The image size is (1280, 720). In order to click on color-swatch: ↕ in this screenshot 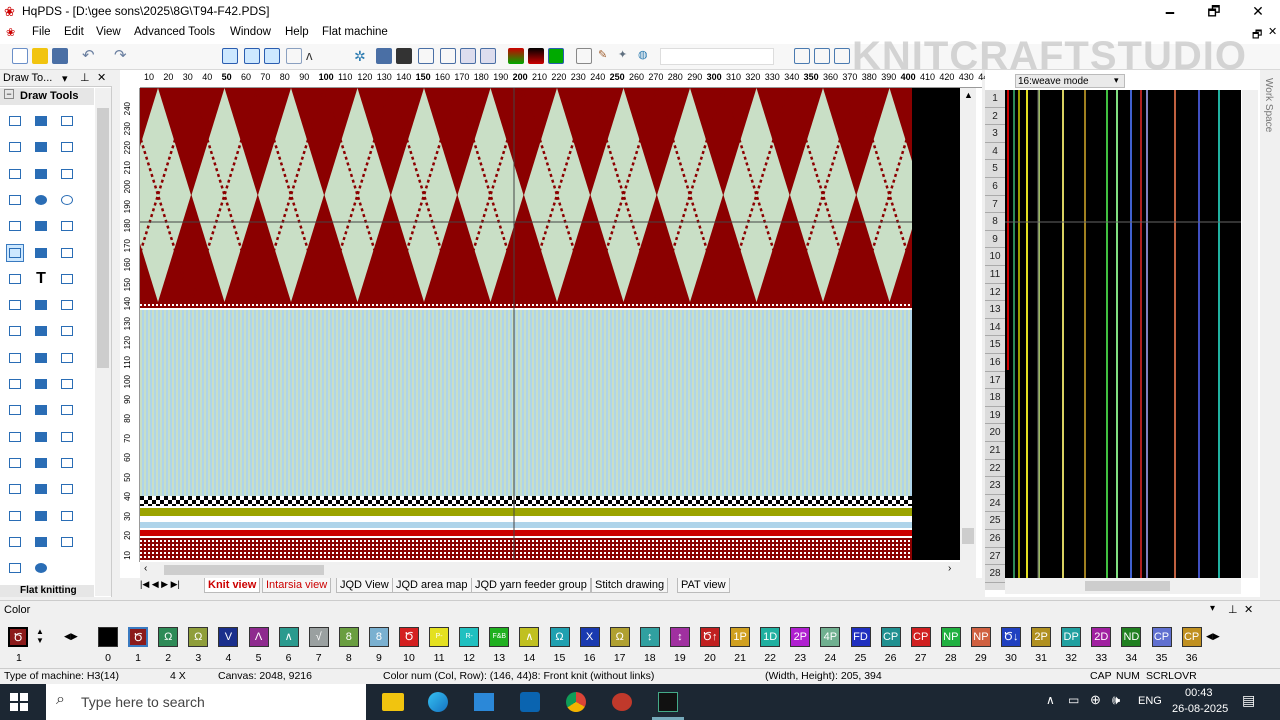, I will do `click(679, 637)`.